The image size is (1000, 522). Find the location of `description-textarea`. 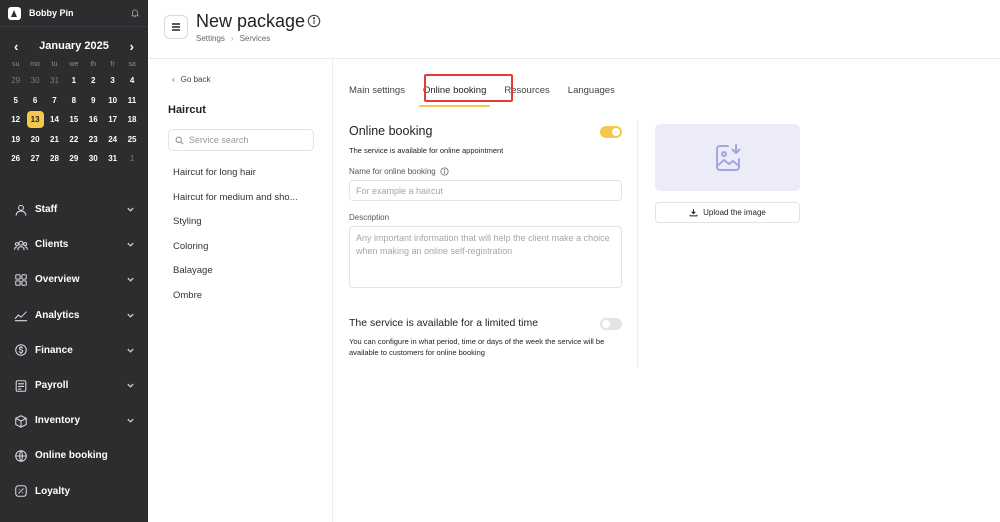

description-textarea is located at coordinates (485, 257).